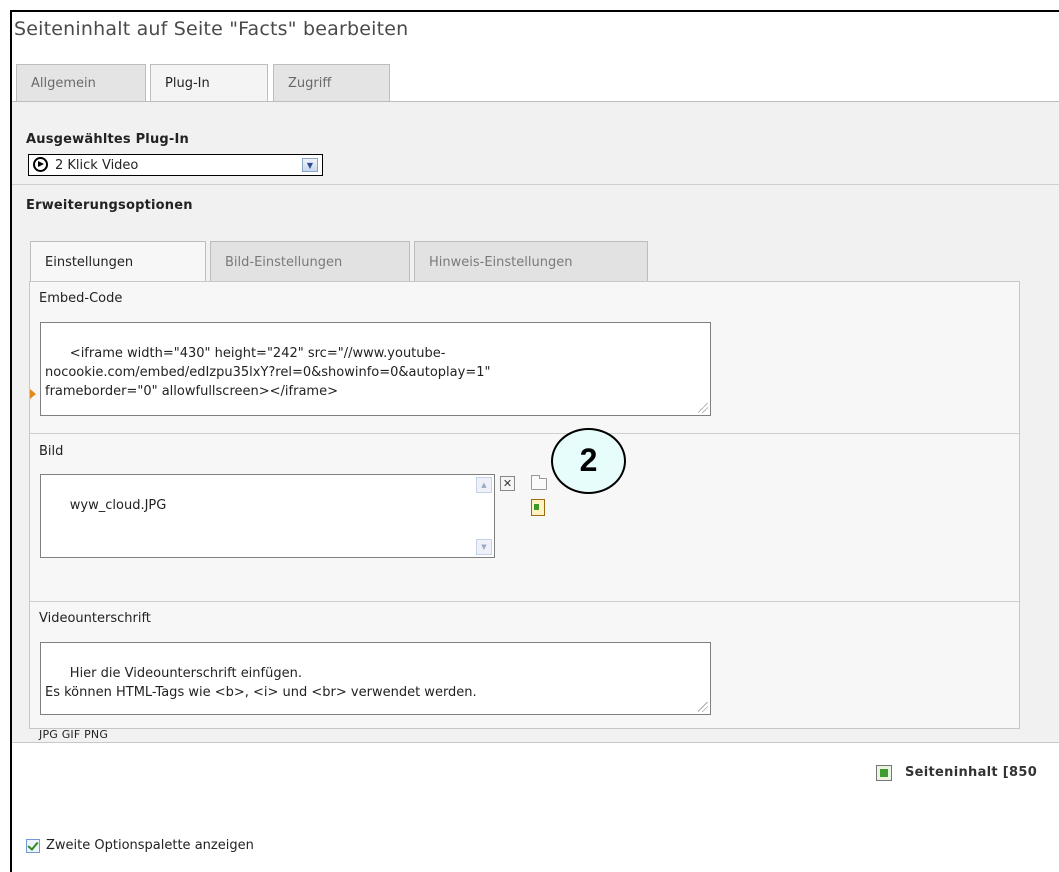 The width and height of the screenshot is (1059, 872). Describe the element at coordinates (535, 184) in the screenshot. I see `section-divider` at that location.